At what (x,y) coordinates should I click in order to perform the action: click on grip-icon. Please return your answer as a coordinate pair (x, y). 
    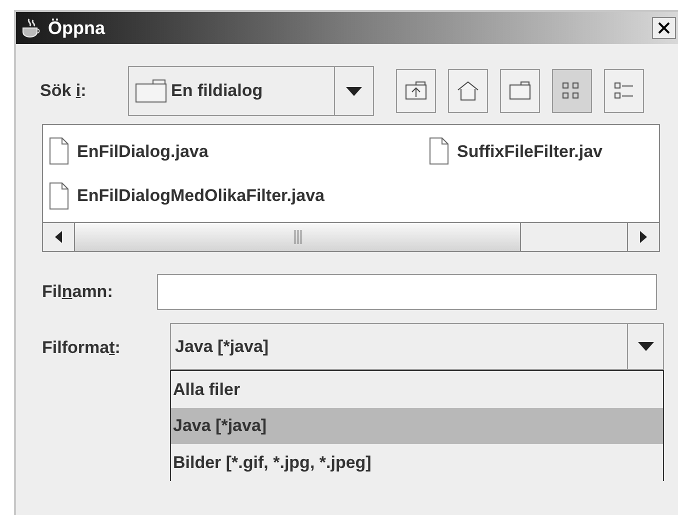
    Looking at the image, I should click on (298, 237).